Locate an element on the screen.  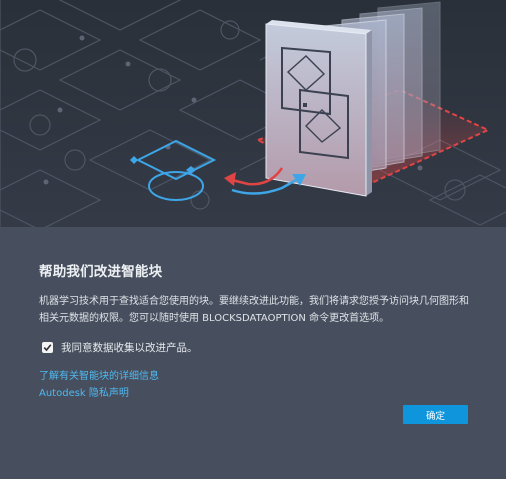
consent-label: 我同意数据收集以改进产品。 is located at coordinates (129, 347).